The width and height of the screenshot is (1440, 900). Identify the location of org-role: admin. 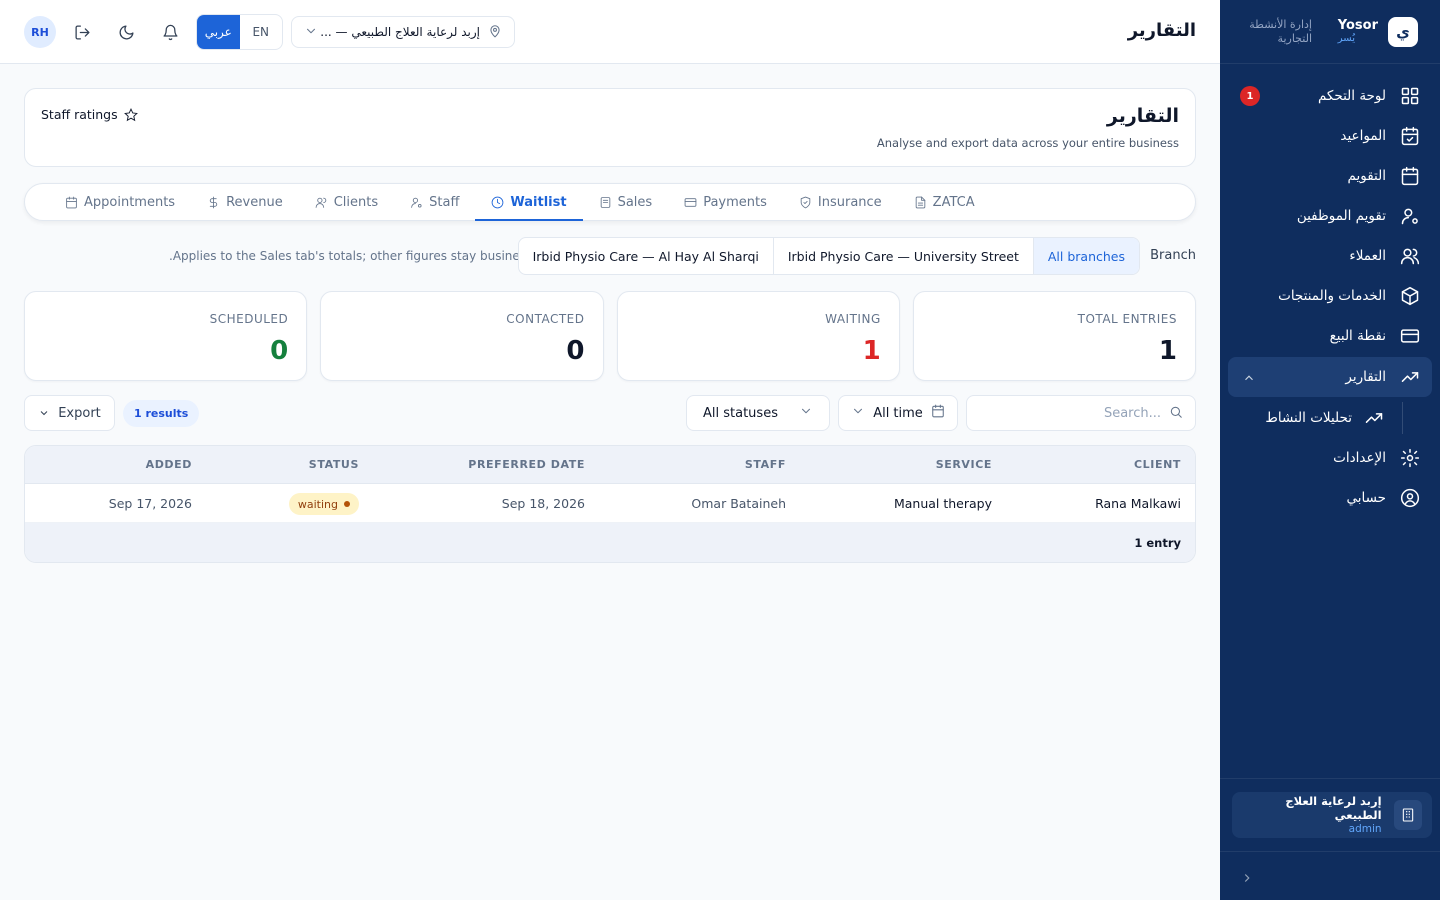
(1365, 828).